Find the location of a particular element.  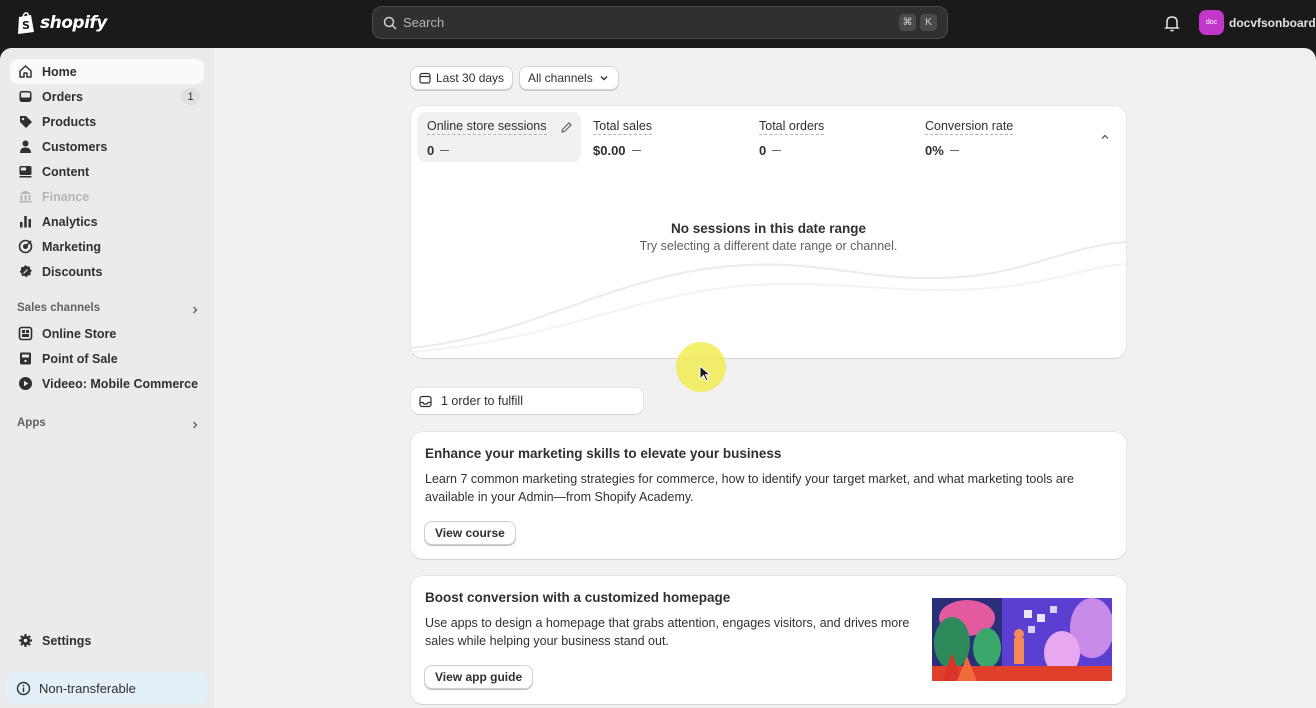

homepage-illustration is located at coordinates (1022, 639).